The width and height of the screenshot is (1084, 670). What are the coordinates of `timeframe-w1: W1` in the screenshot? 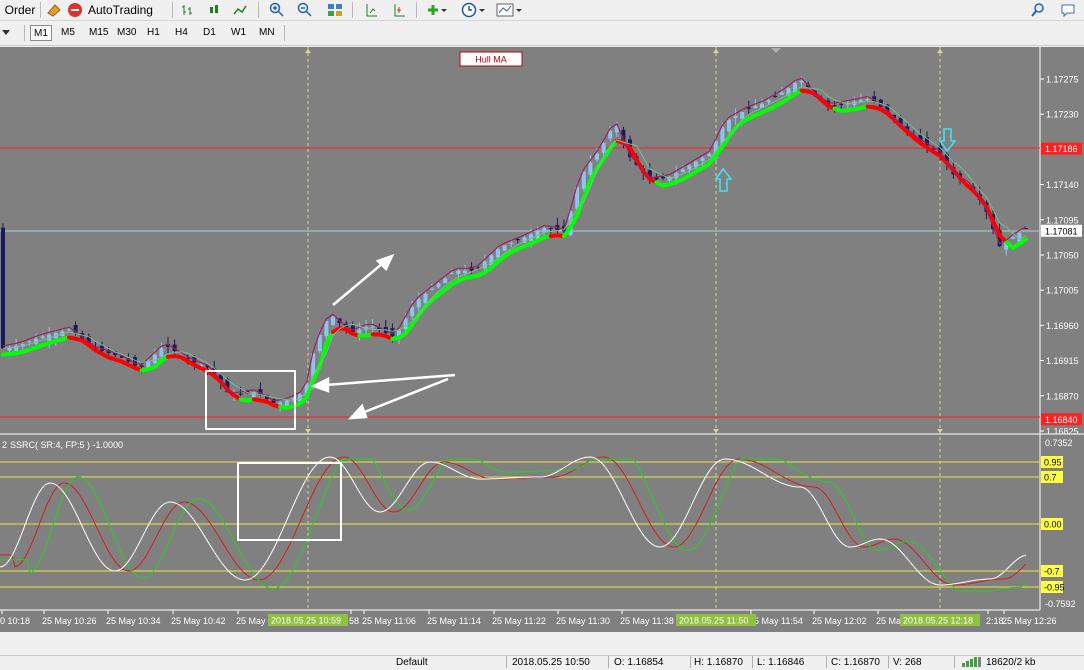 It's located at (238, 33).